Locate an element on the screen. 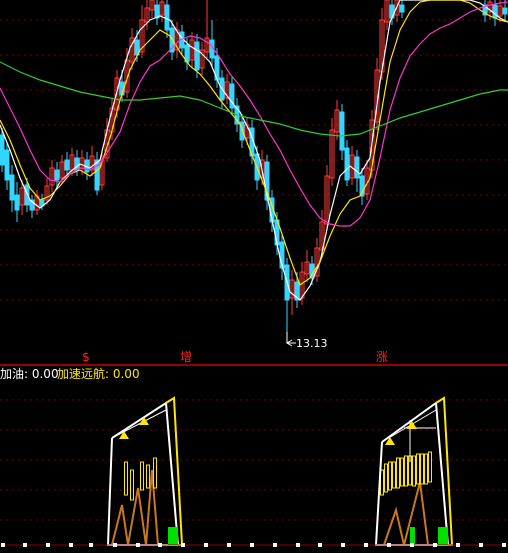 The height and width of the screenshot is (553, 508). low-price-label: 13.13 is located at coordinates (312, 343).